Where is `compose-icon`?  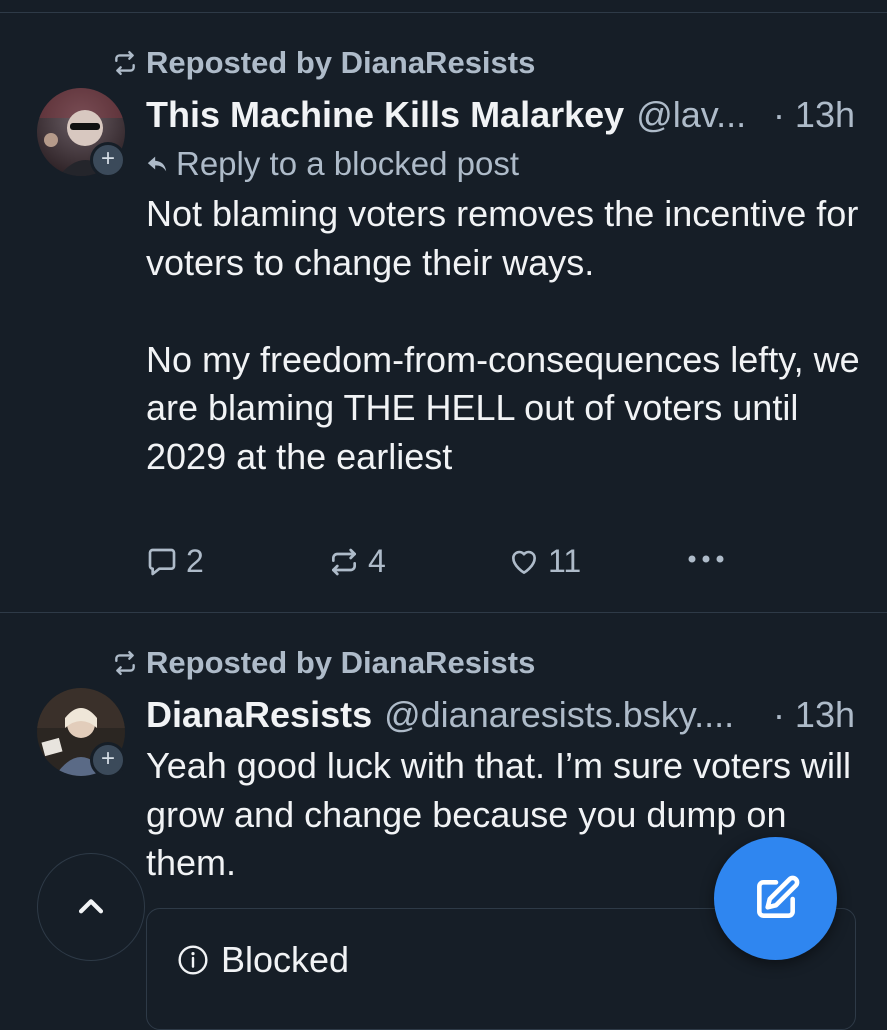 compose-icon is located at coordinates (777, 896).